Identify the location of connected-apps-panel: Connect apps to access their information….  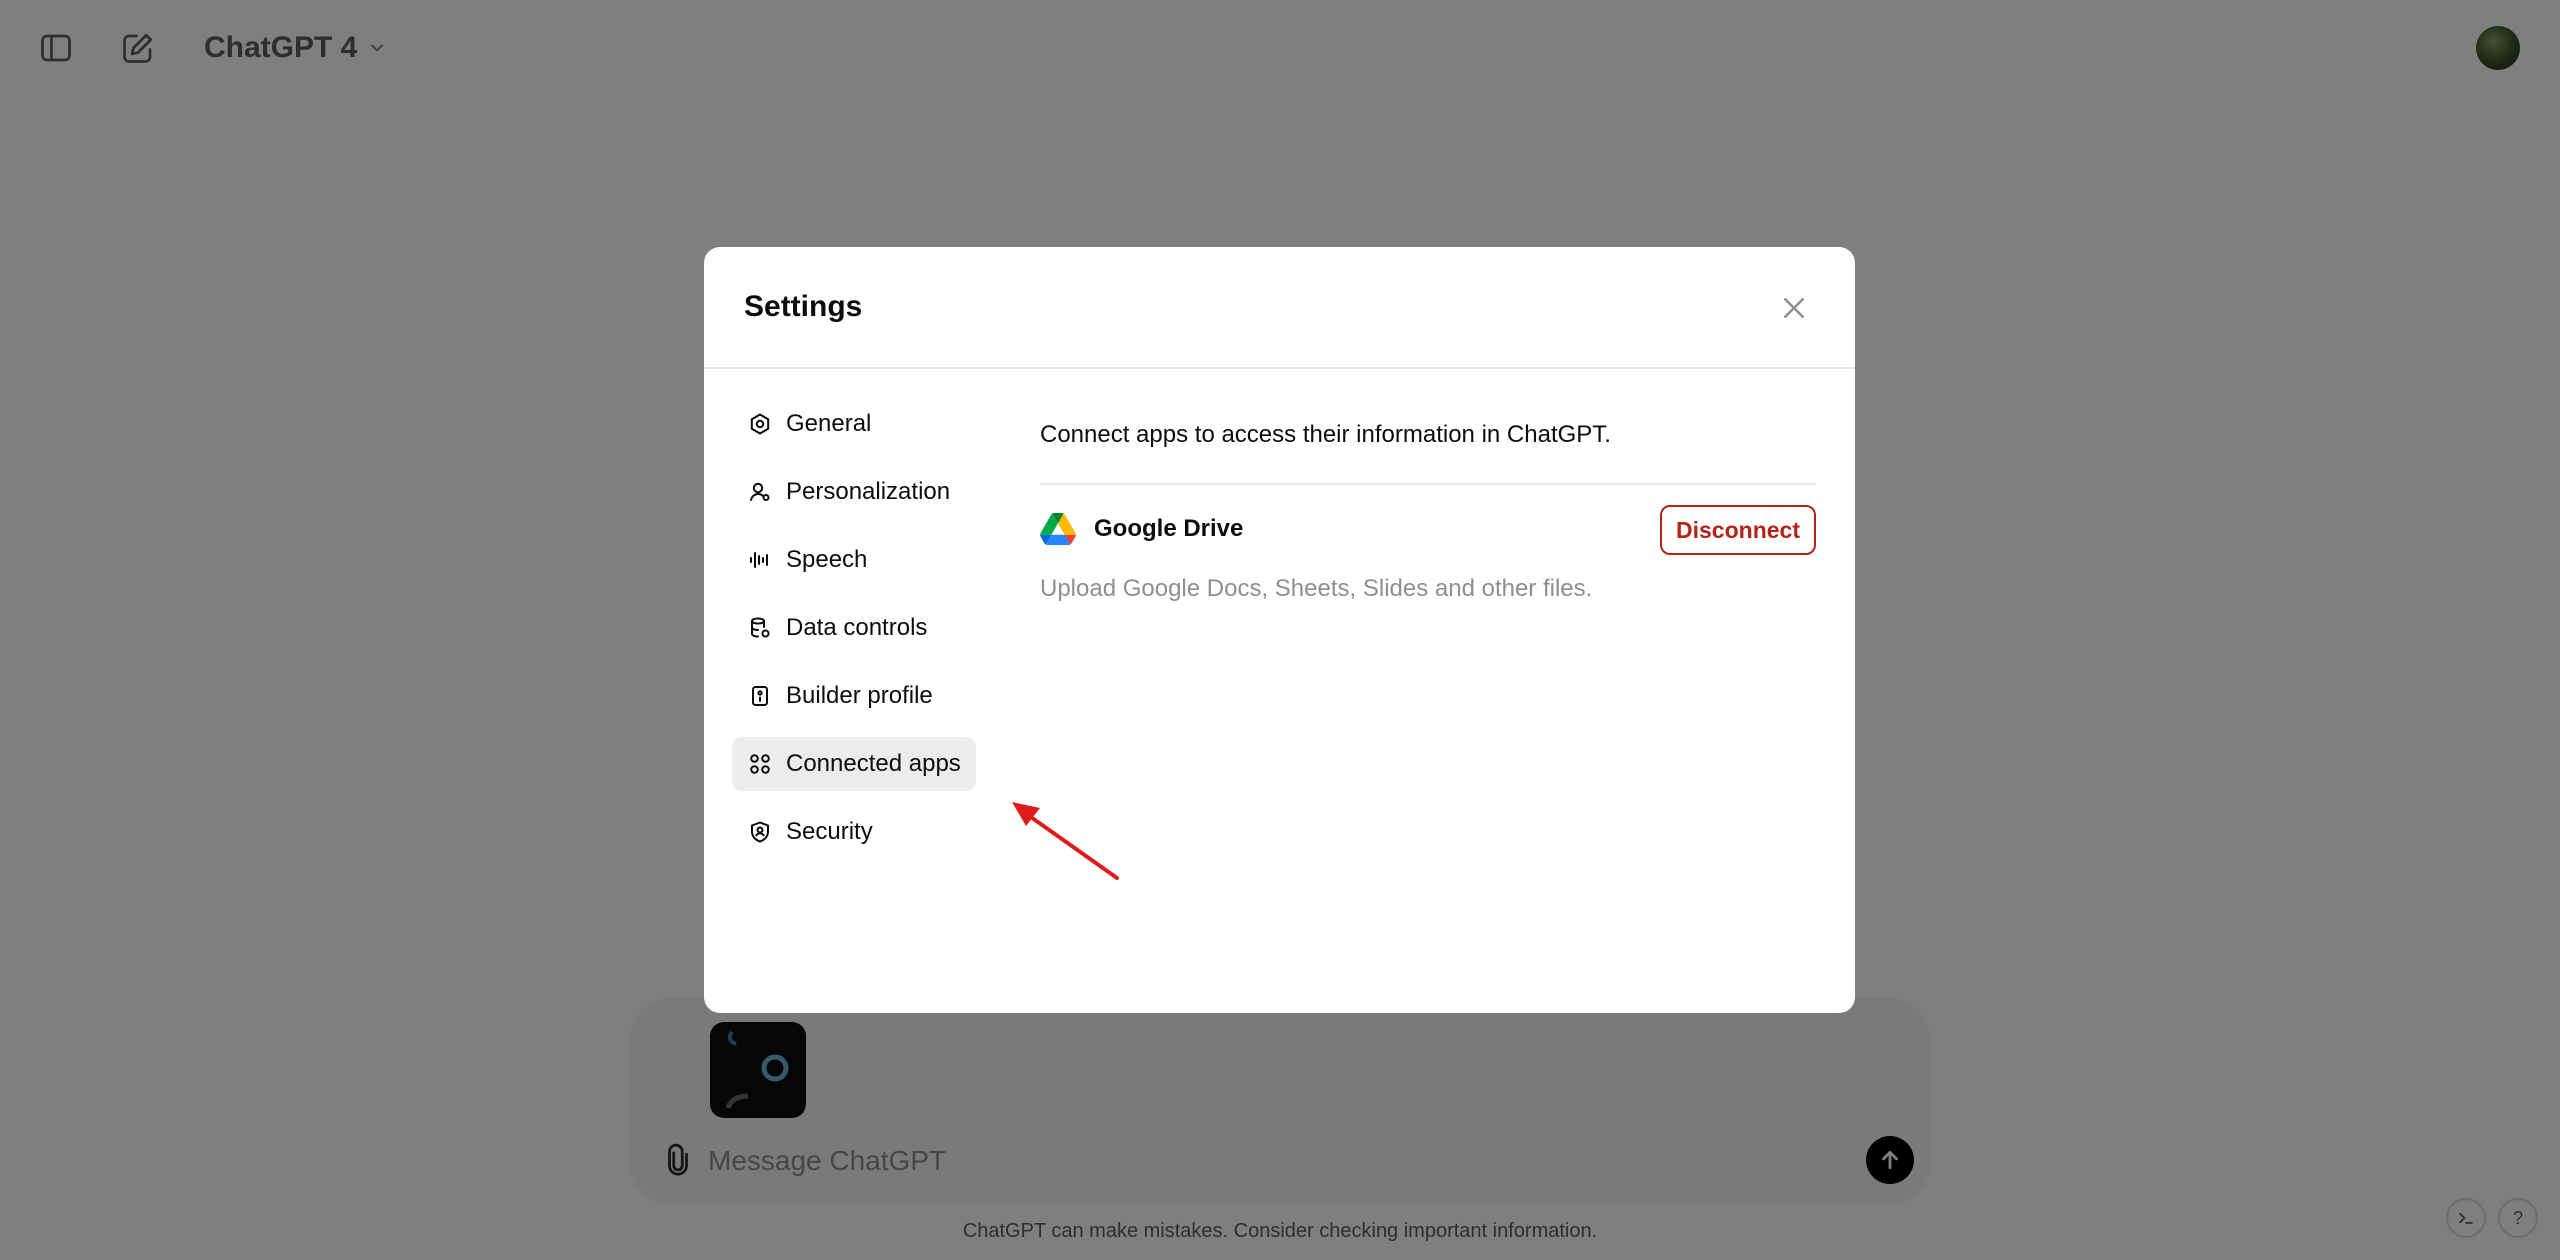
(1428, 511).